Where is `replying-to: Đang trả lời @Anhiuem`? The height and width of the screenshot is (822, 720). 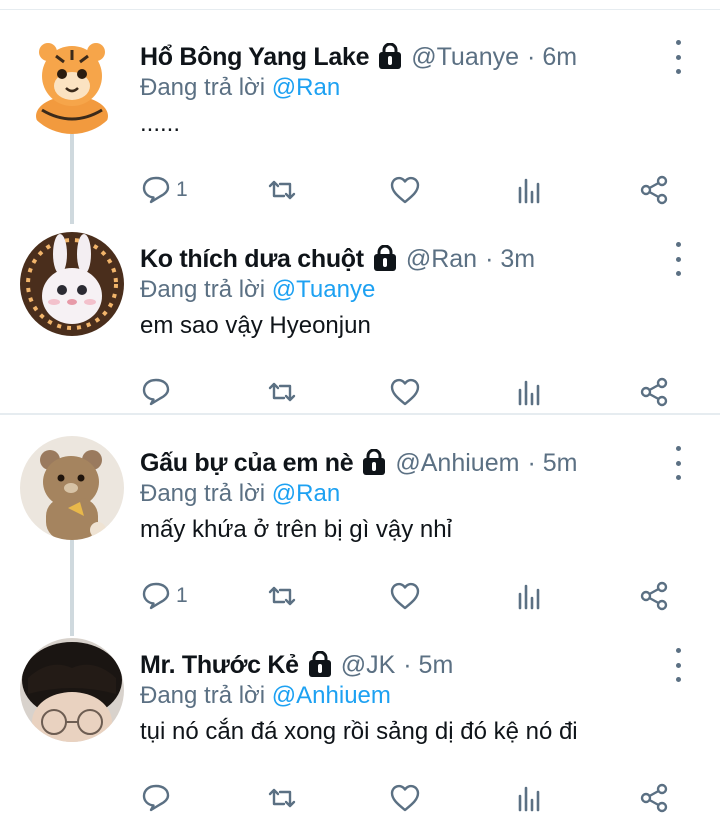 replying-to: Đang trả lời @Anhiuem is located at coordinates (265, 696).